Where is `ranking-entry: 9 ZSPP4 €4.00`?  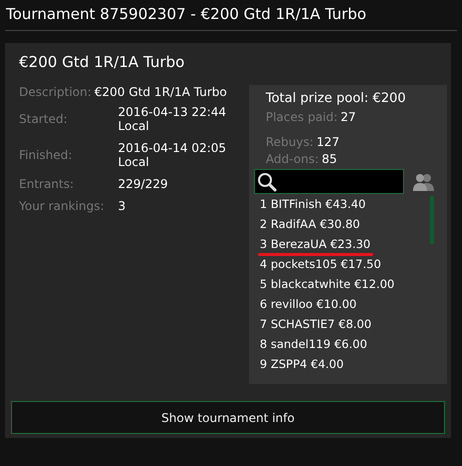
ranking-entry: 9 ZSPP4 €4.00 is located at coordinates (302, 364).